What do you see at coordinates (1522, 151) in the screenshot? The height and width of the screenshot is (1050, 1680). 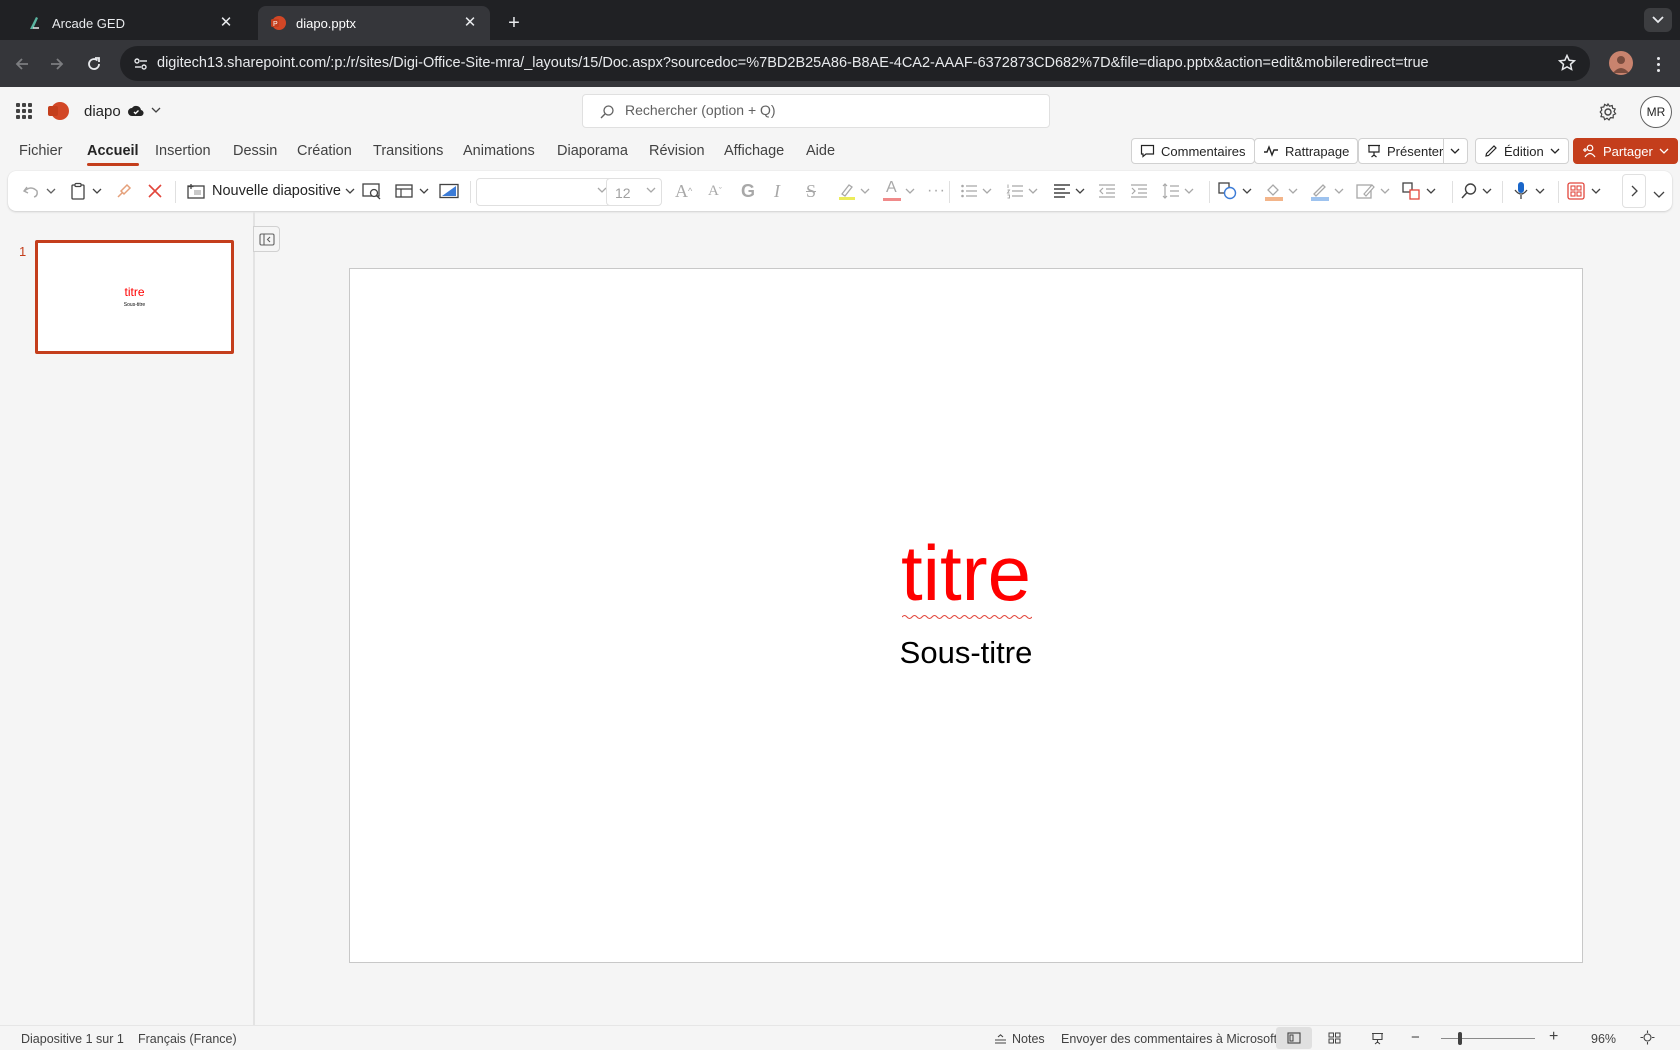 I see `editing-mode-button: Édition` at bounding box center [1522, 151].